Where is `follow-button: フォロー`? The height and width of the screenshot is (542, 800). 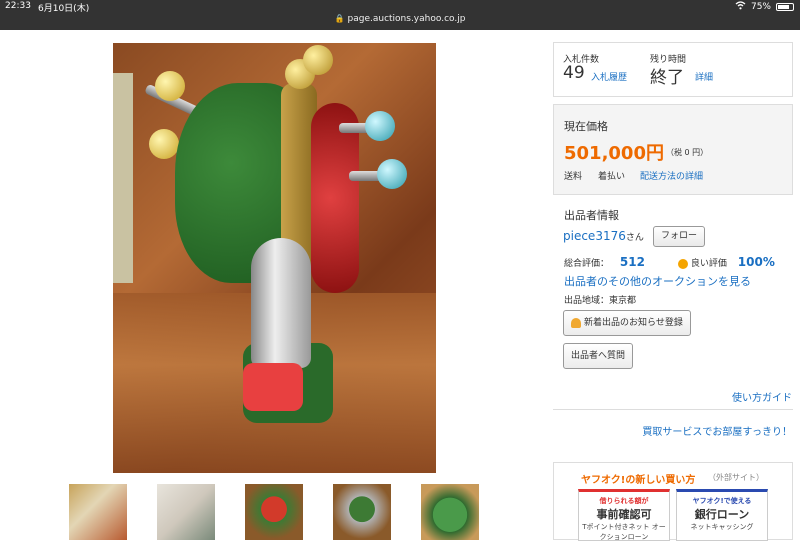 follow-button: フォロー is located at coordinates (679, 236).